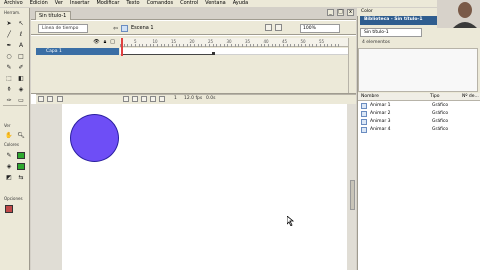  What do you see at coordinates (9, 135) in the screenshot?
I see `hand-tool-icon: ✋` at bounding box center [9, 135].